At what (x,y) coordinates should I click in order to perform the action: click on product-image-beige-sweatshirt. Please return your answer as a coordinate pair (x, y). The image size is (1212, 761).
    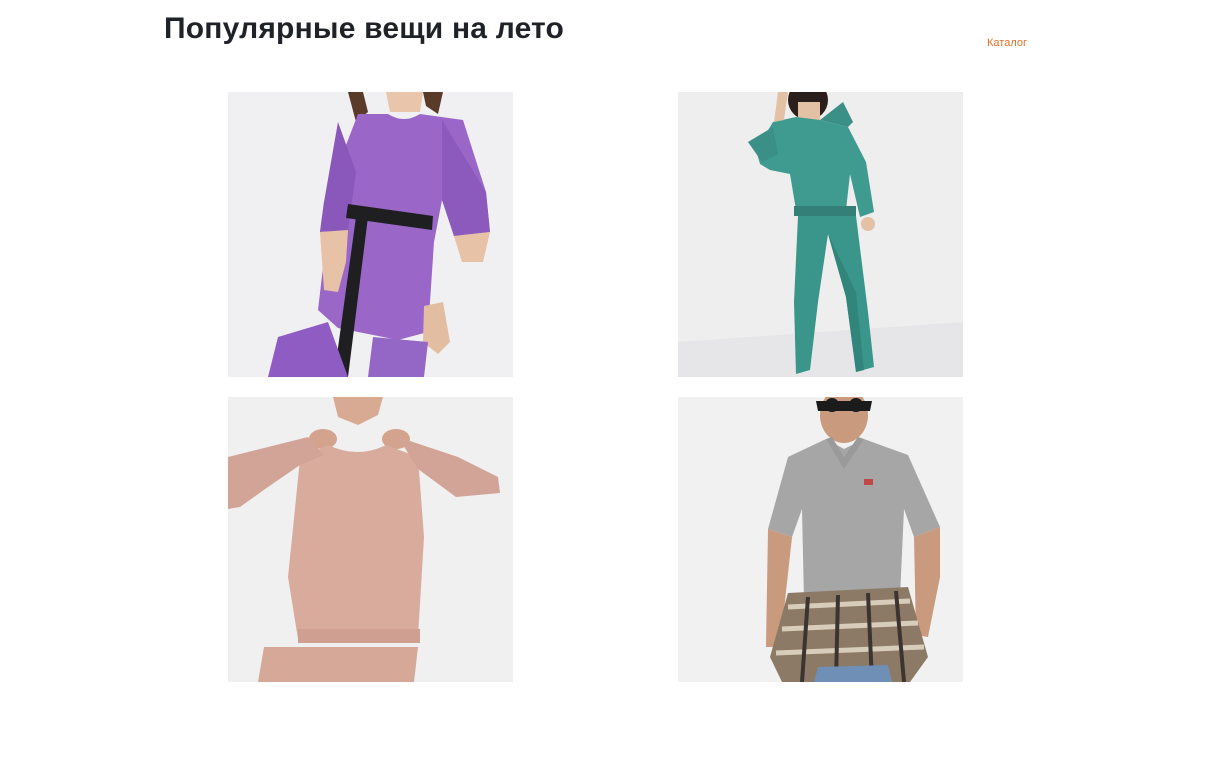
    Looking at the image, I should click on (370, 539).